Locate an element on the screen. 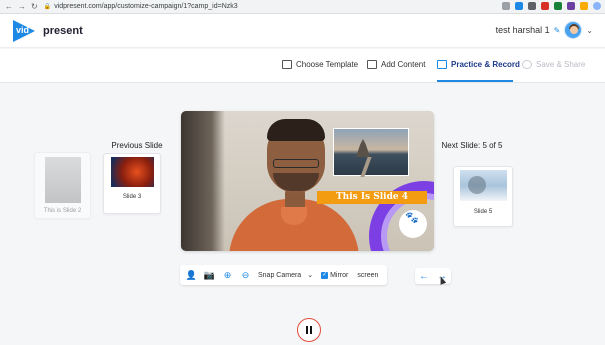 Image resolution: width=605 pixels, height=345 pixels. user-name: test harshal 1 is located at coordinates (522, 30).